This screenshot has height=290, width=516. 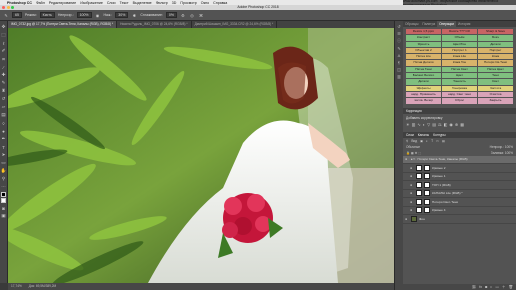 What do you see at coordinates (462, 124) in the screenshot?
I see `lookup-adjust-icon: ▦` at bounding box center [462, 124].